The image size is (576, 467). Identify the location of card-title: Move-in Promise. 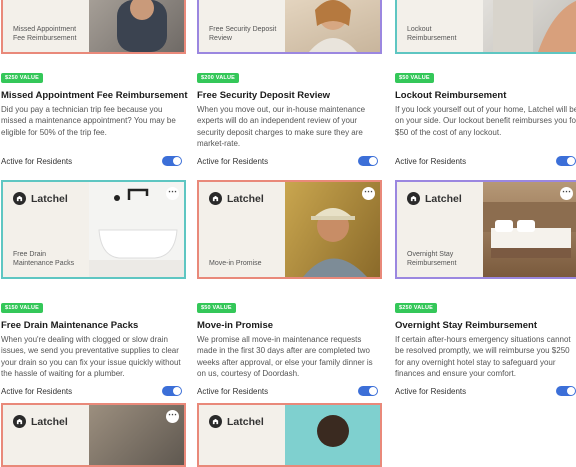
(235, 325).